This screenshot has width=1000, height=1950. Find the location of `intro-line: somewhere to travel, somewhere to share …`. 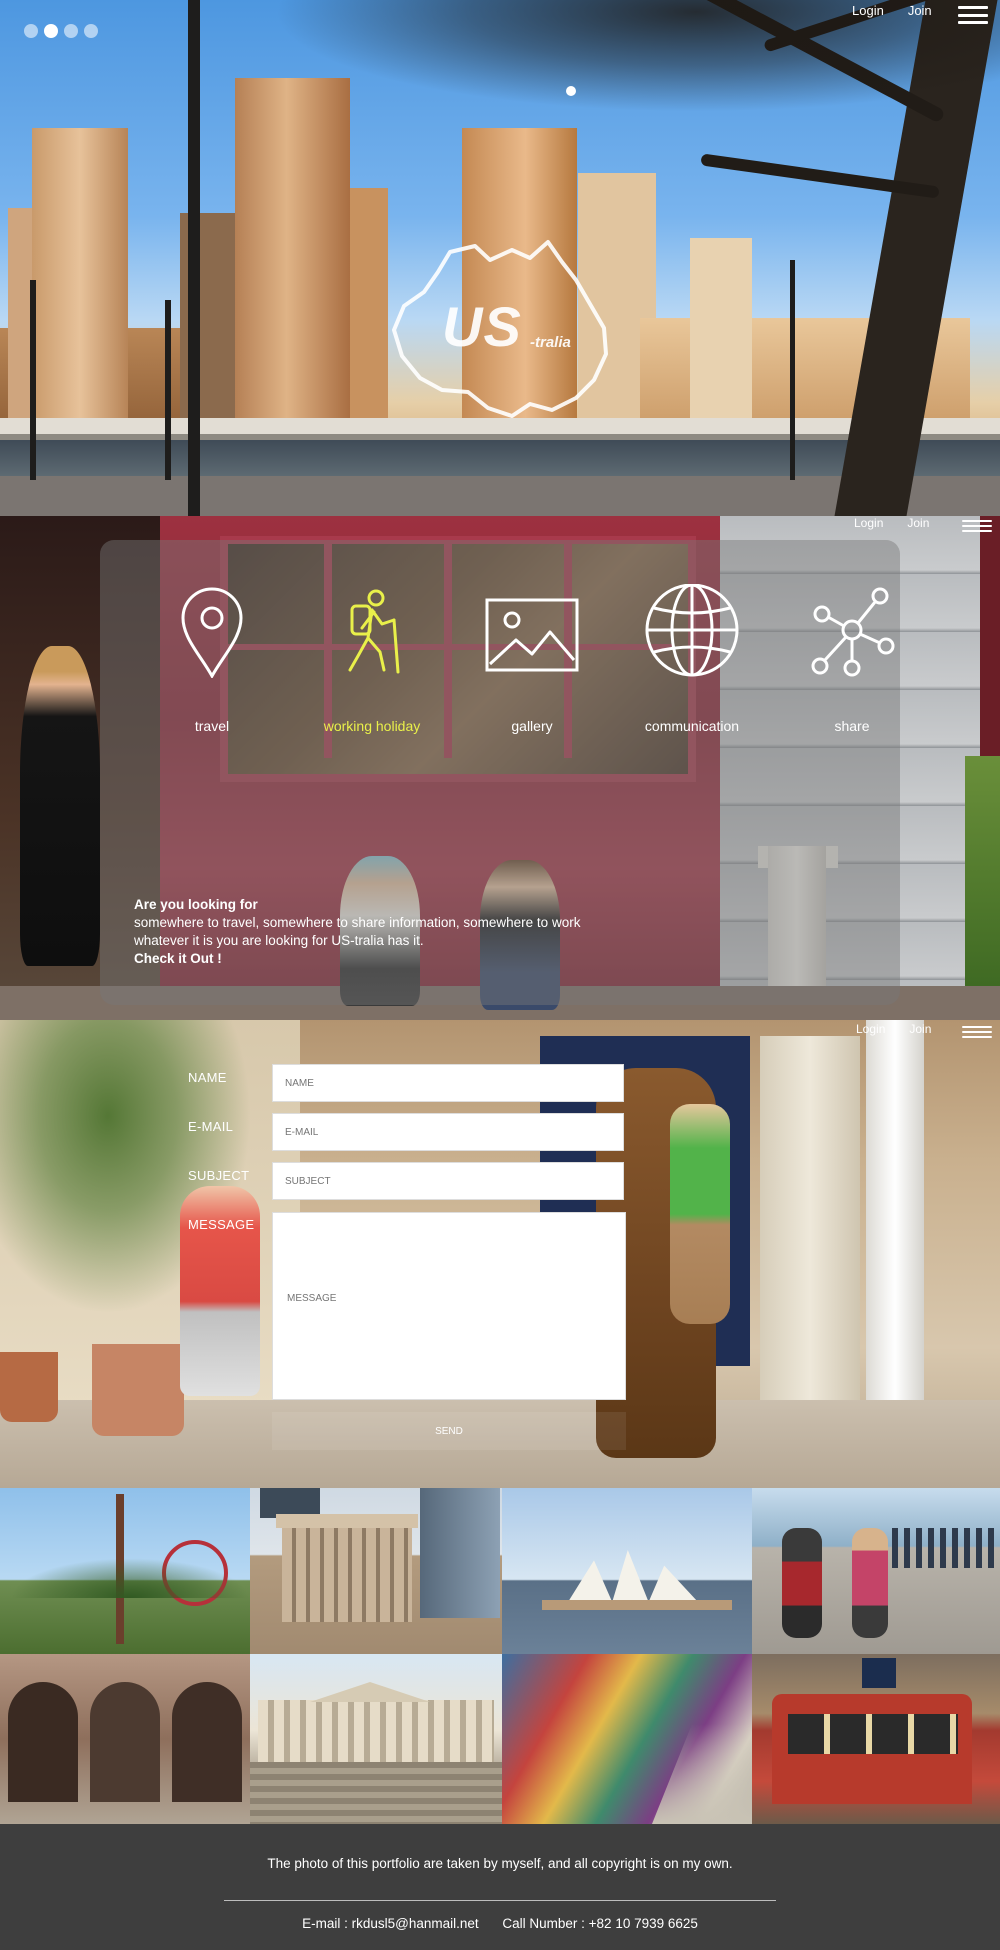

intro-line: somewhere to travel, somewhere to share … is located at coordinates (357, 922).